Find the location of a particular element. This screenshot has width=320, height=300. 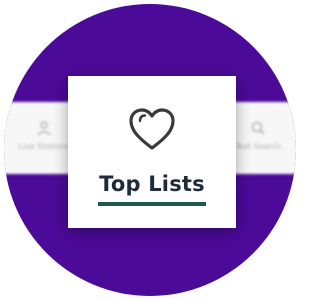

nav-item-left: Live Stations is located at coordinates (44, 135).